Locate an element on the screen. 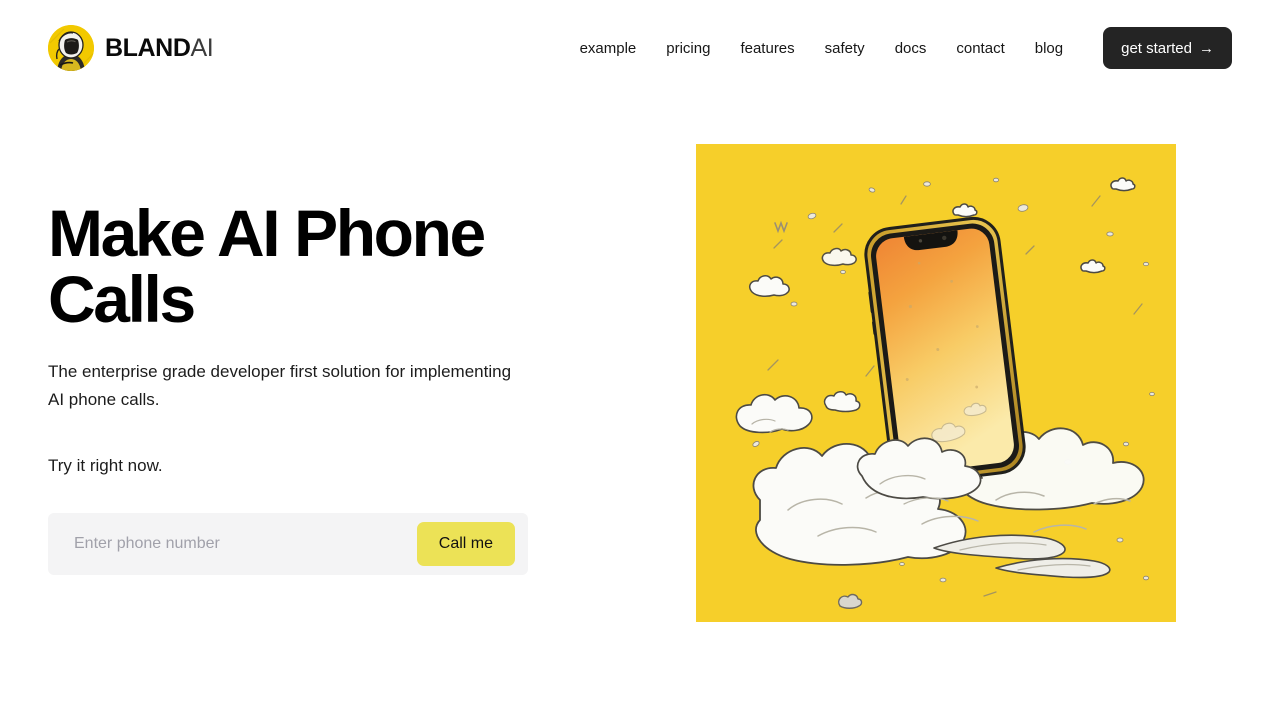 The width and height of the screenshot is (1280, 720). nav-item-docs: docs is located at coordinates (911, 48).